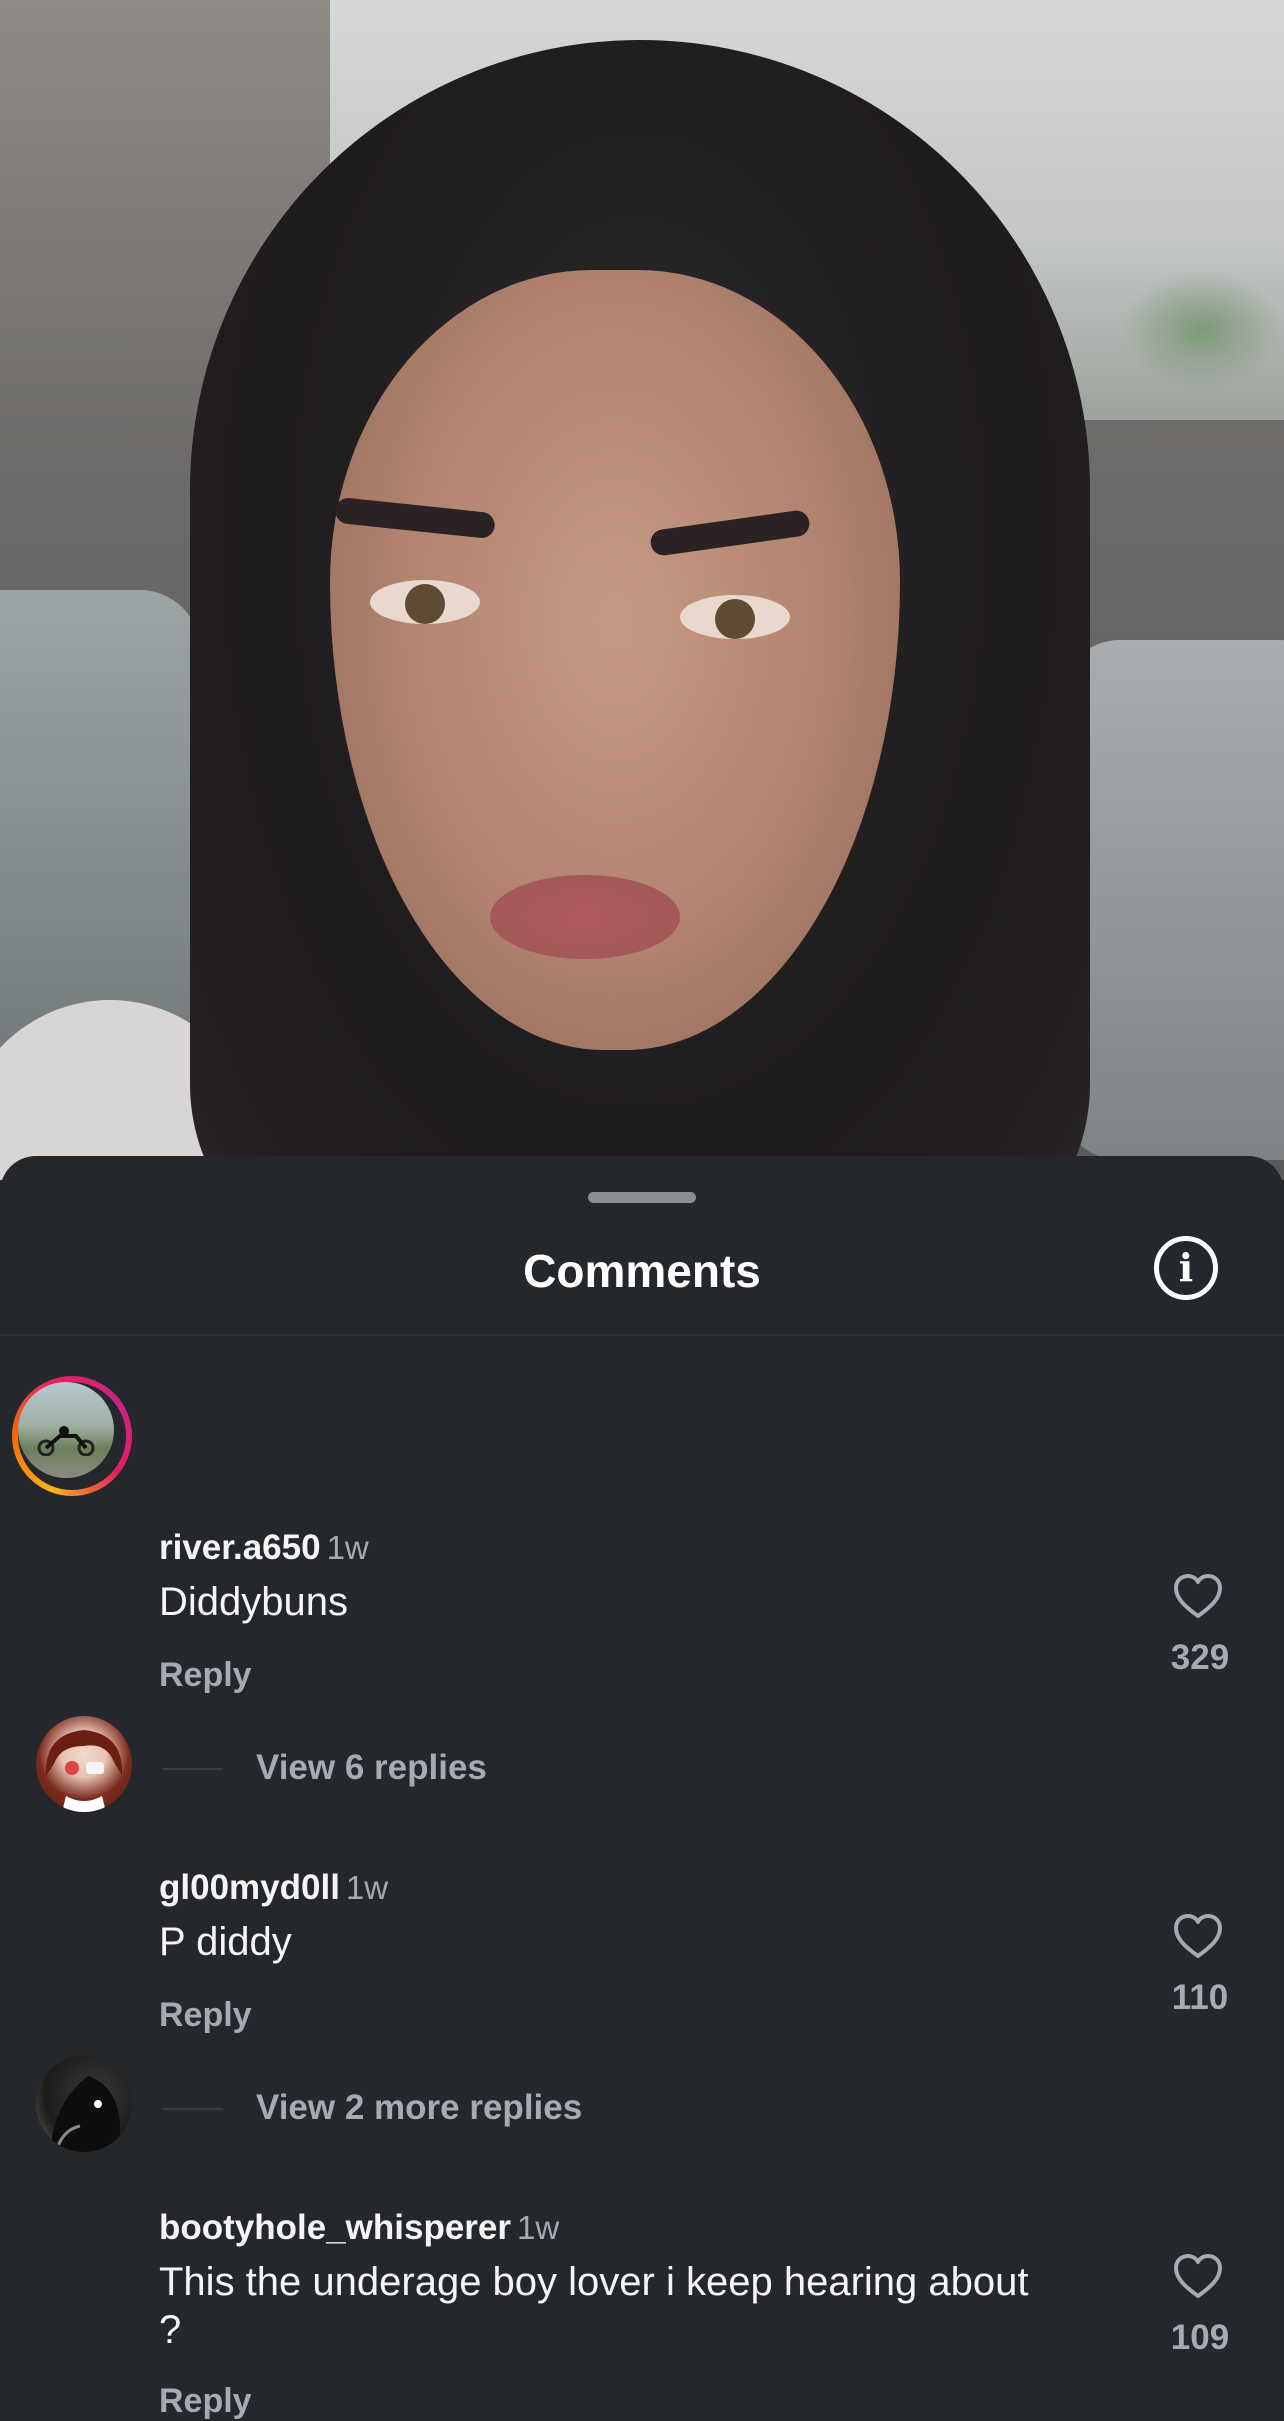 Image resolution: width=1284 pixels, height=2421 pixels. Describe the element at coordinates (585, 917) in the screenshot. I see `lips` at that location.